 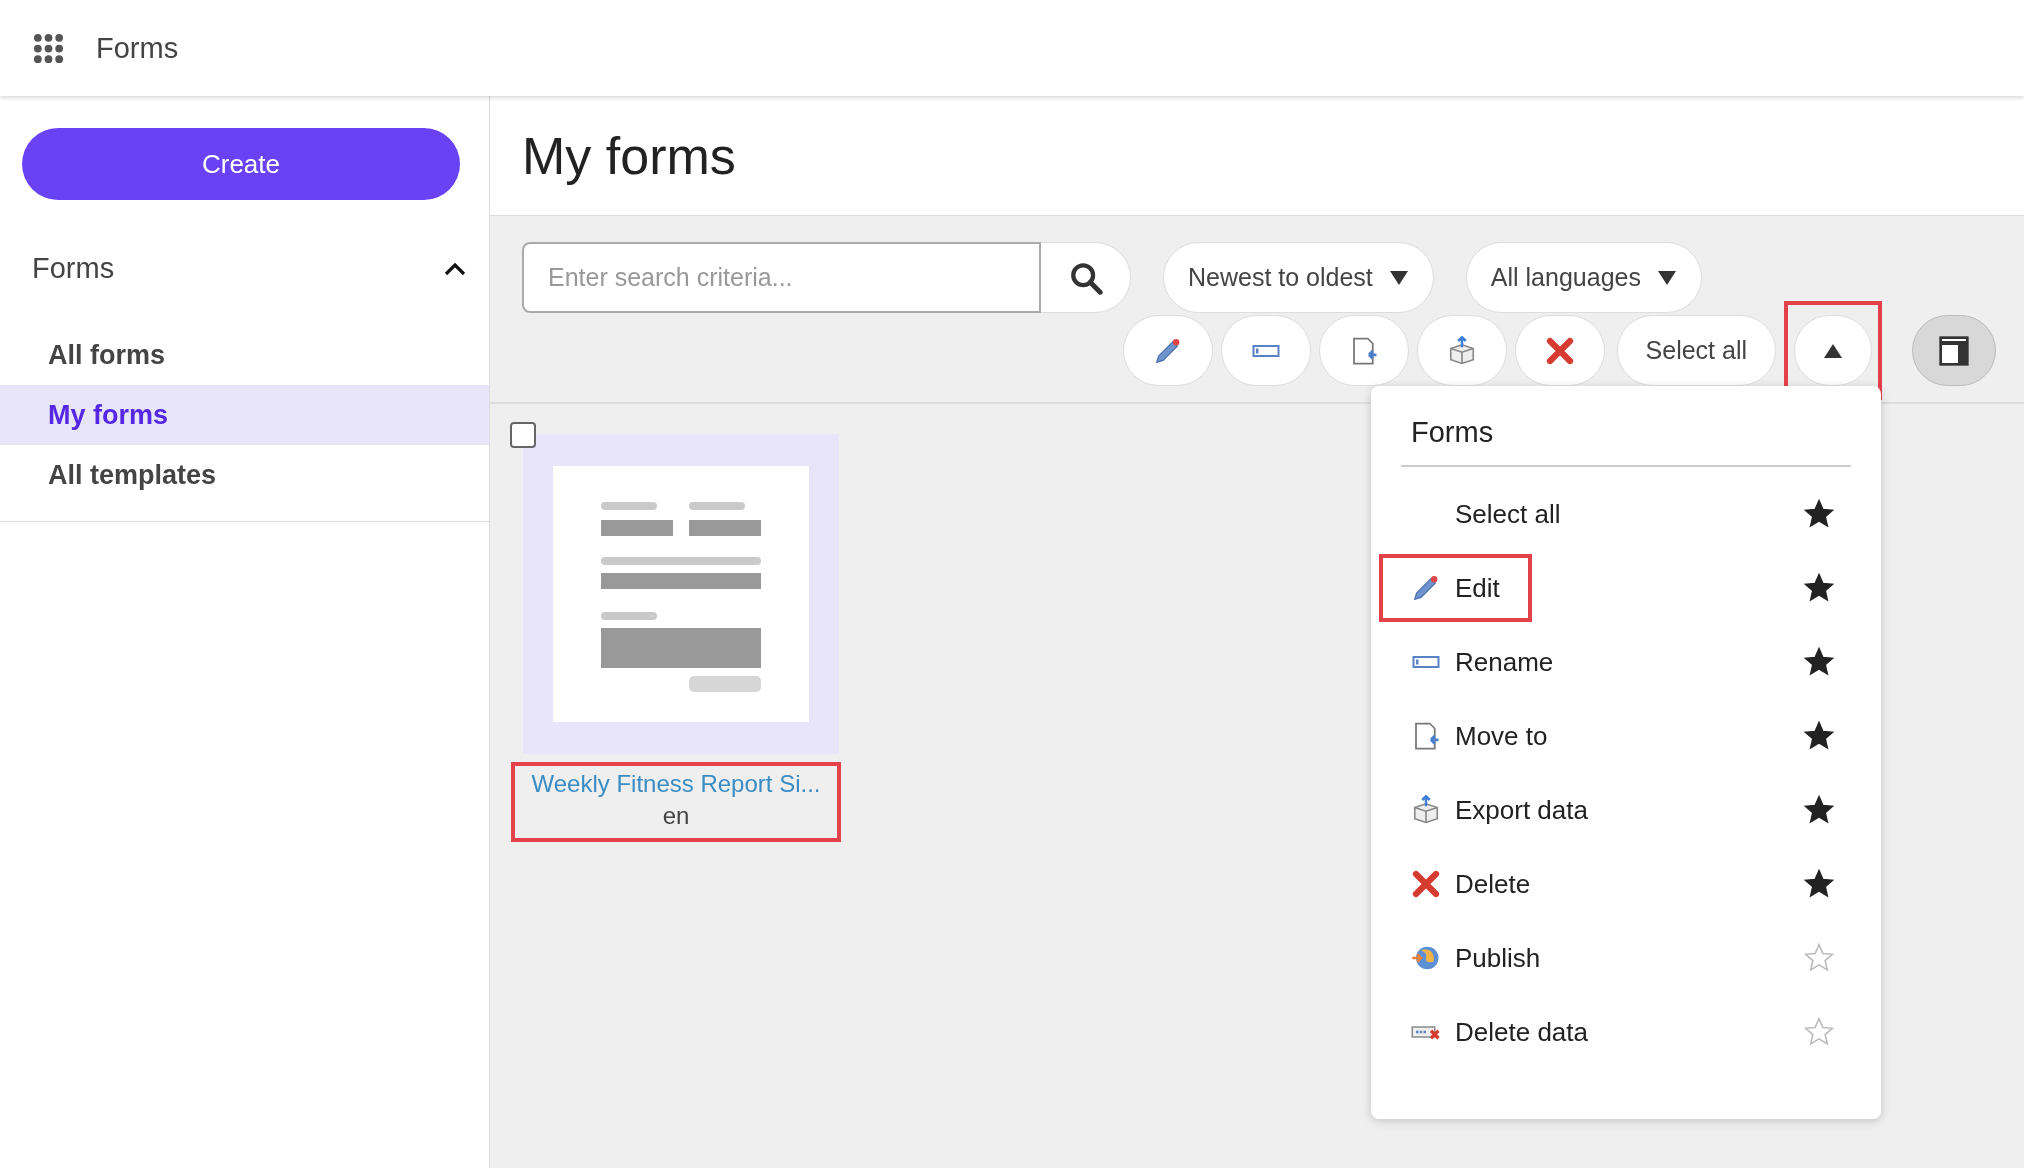 I want to click on sidebar-item: All forms, so click(x=244, y=355).